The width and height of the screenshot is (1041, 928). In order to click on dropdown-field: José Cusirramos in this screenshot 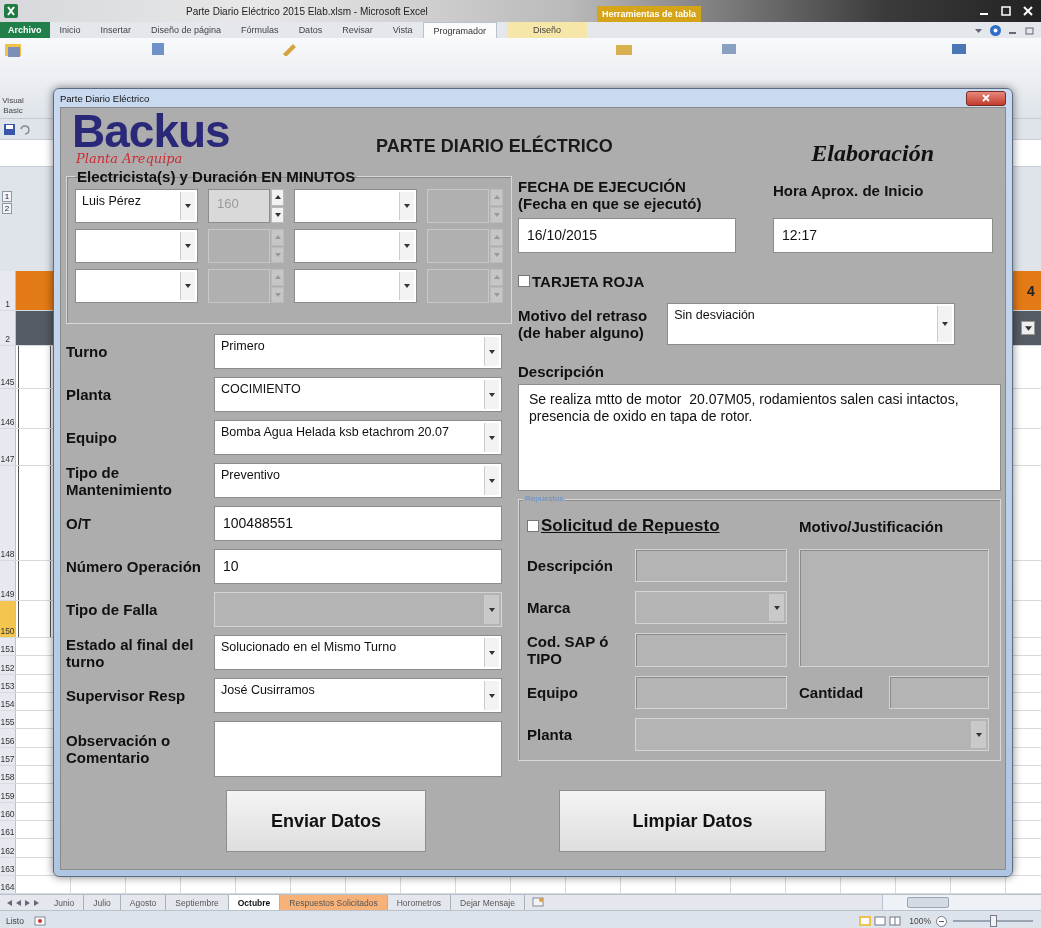, I will do `click(358, 695)`.